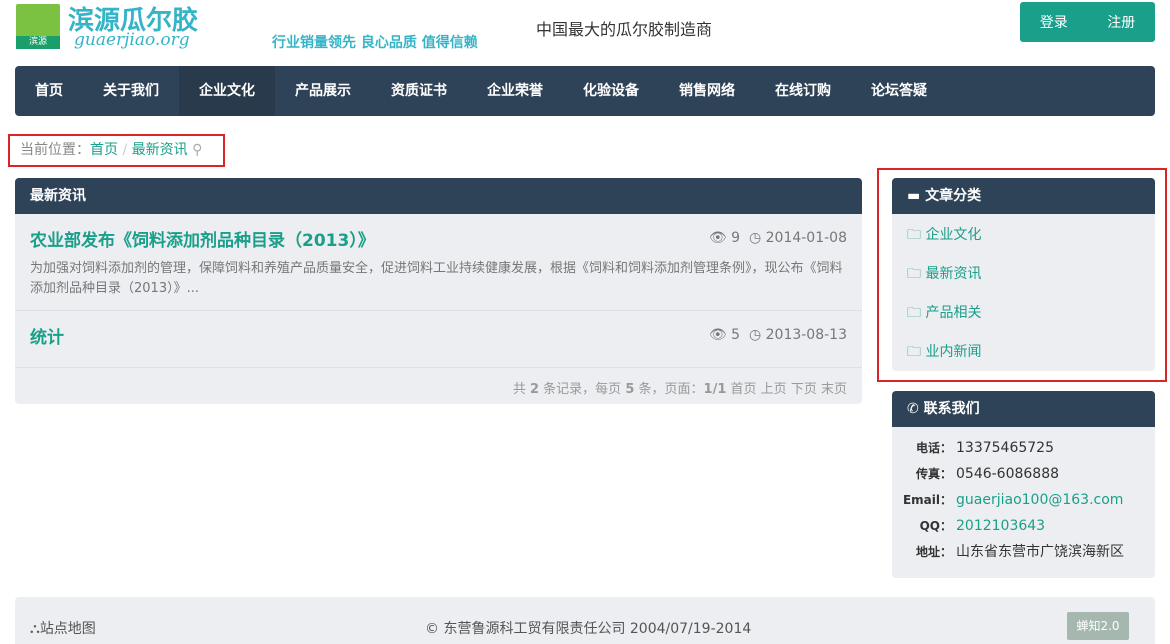 The width and height of the screenshot is (1170, 644). Describe the element at coordinates (953, 274) in the screenshot. I see `category-label: 最新资讯` at that location.